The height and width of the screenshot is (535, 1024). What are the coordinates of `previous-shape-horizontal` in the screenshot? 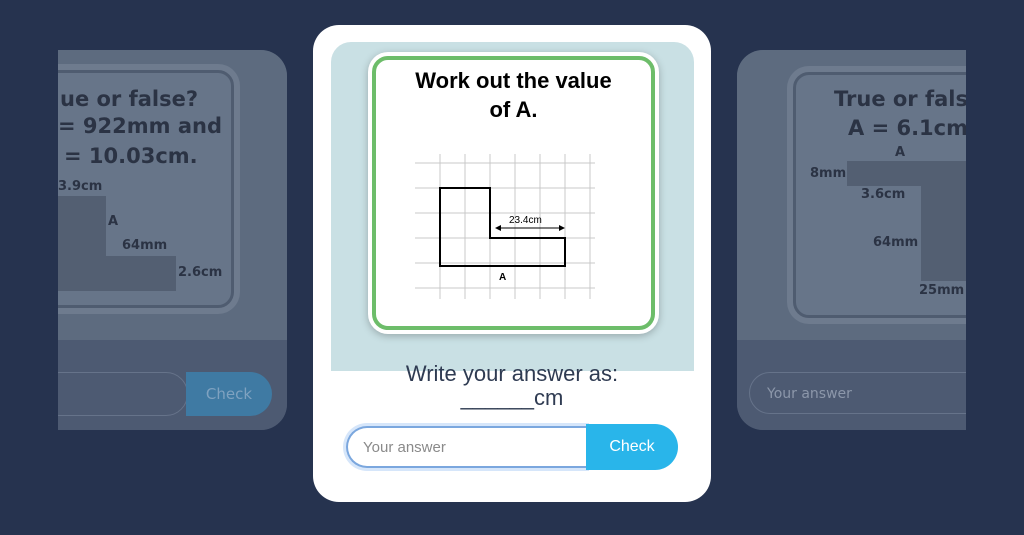 It's located at (141, 273).